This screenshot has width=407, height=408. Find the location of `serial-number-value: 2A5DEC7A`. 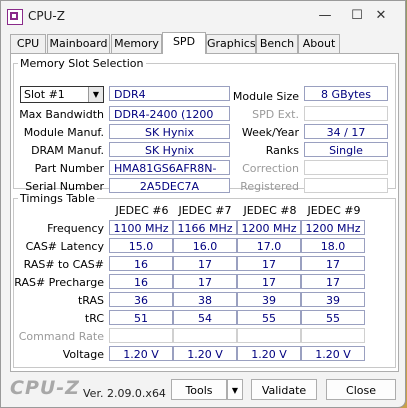

serial-number-value: 2A5DEC7A is located at coordinates (169, 185).